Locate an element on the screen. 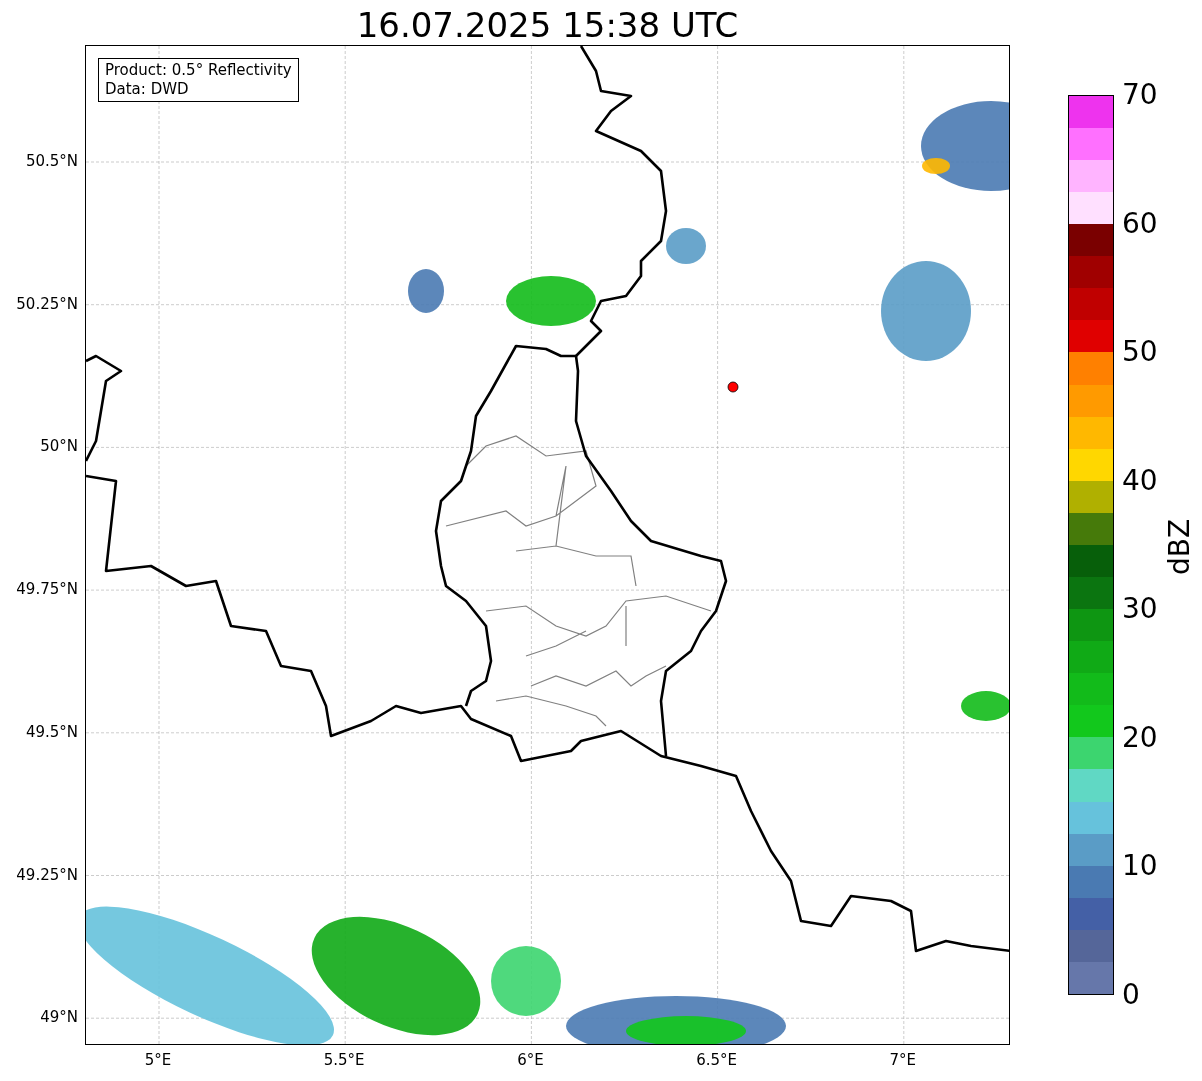  colorbar-tick-label: 50 is located at coordinates (1140, 352).